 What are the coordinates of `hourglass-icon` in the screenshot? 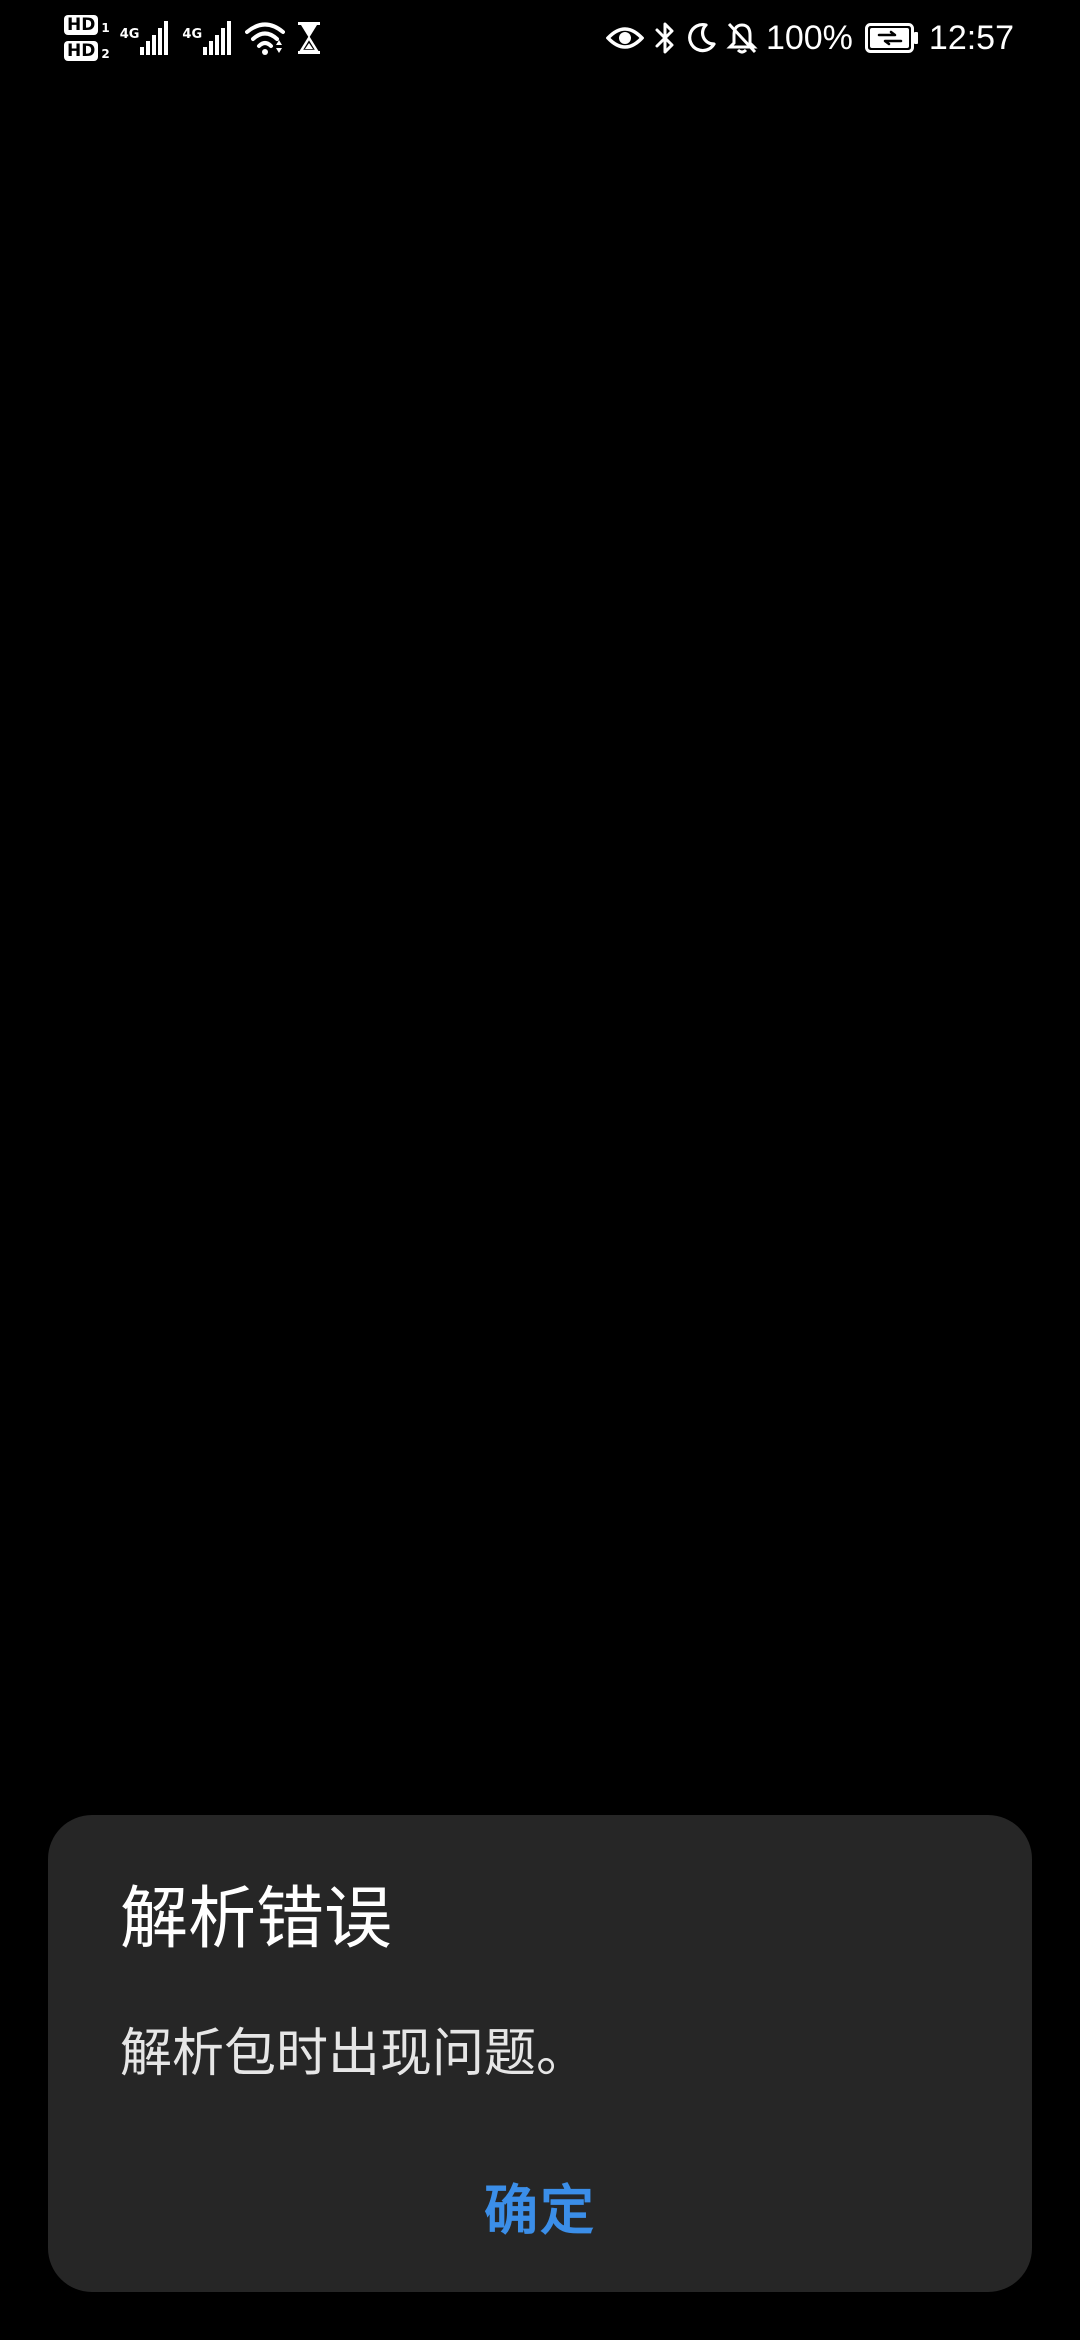 It's located at (309, 38).